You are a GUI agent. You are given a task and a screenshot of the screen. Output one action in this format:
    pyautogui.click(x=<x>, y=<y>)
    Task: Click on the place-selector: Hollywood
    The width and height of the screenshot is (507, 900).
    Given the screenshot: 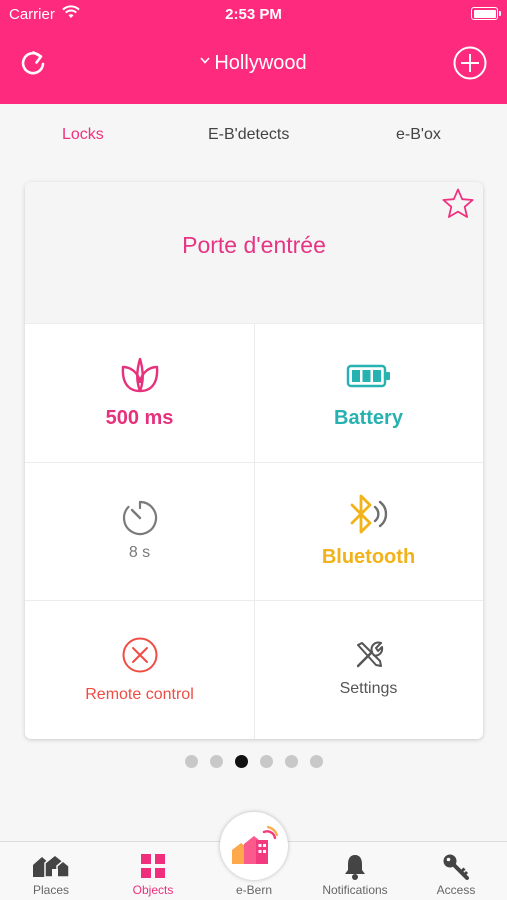 What is the action you would take?
    pyautogui.click(x=253, y=63)
    